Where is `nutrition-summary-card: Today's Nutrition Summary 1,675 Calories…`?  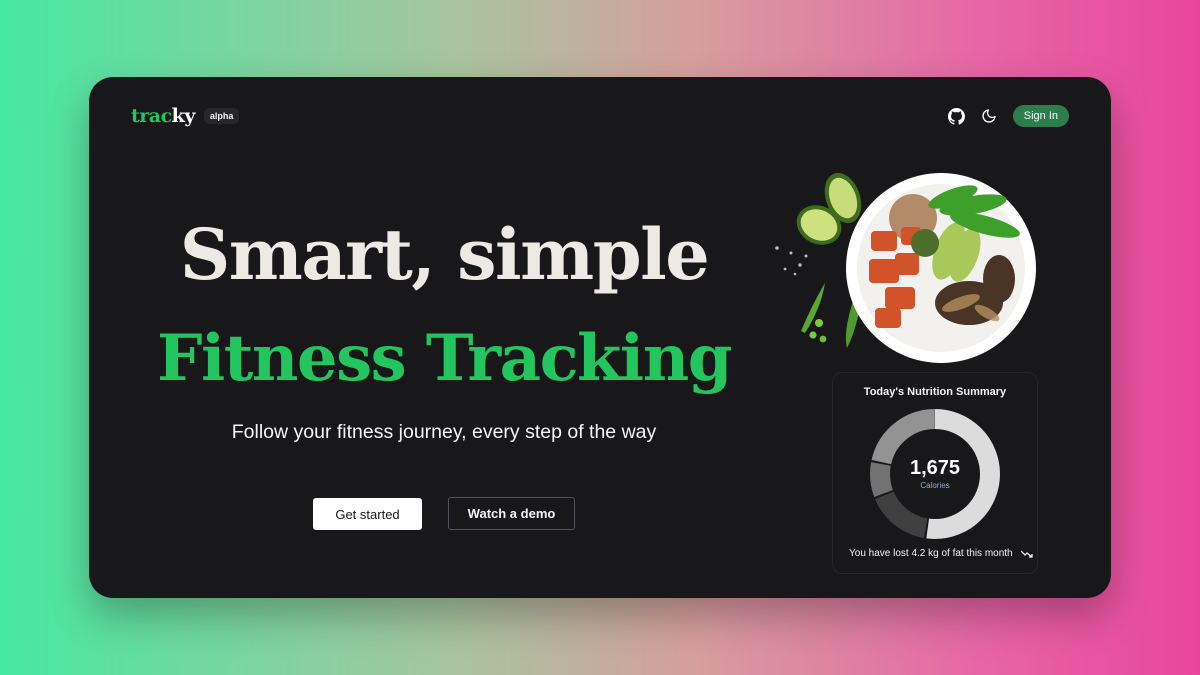 nutrition-summary-card: Today's Nutrition Summary 1,675 Calories… is located at coordinates (935, 473).